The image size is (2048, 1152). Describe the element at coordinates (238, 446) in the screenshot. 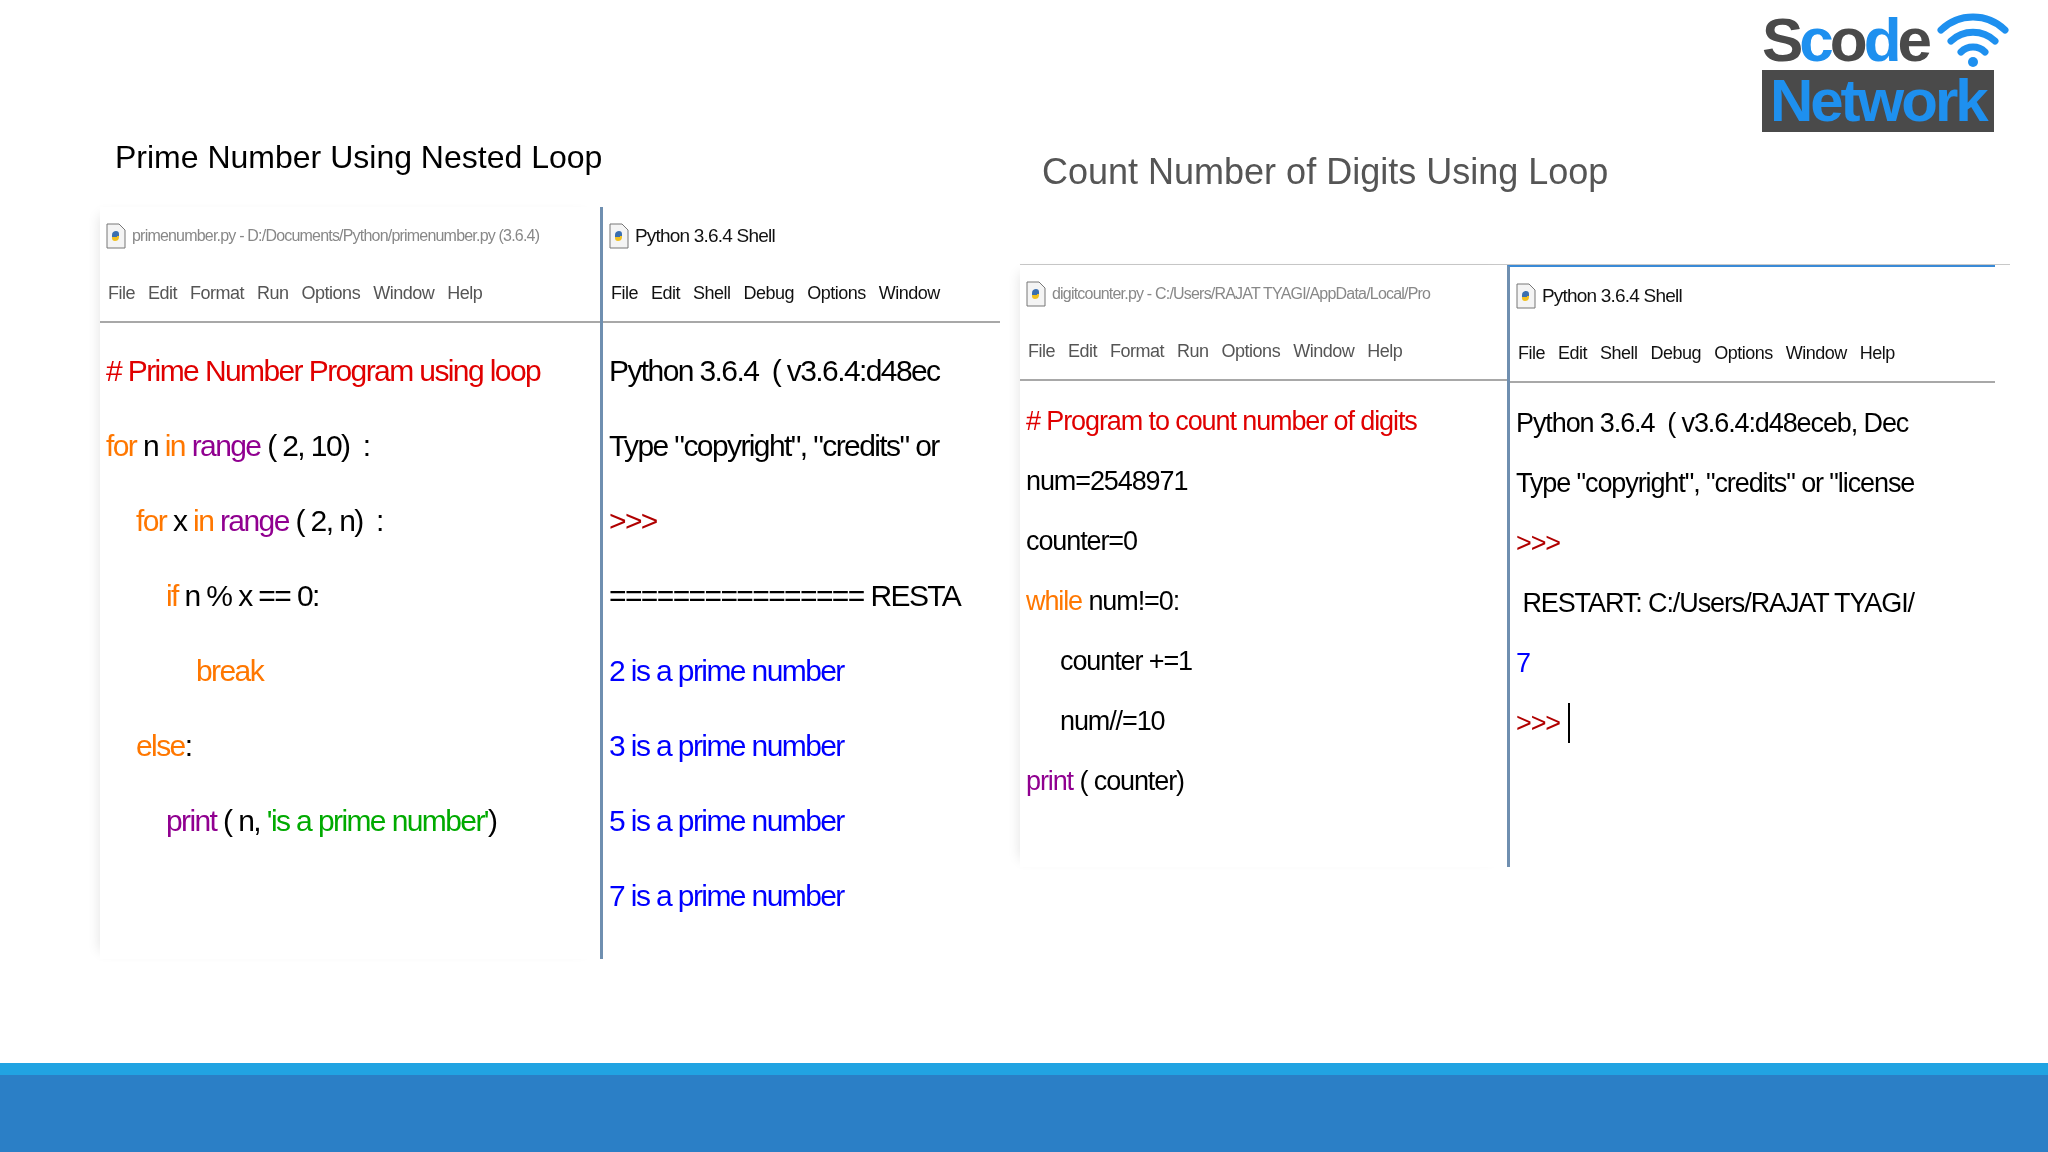

I see `code-line: for n in range ( 2, 10) :` at that location.